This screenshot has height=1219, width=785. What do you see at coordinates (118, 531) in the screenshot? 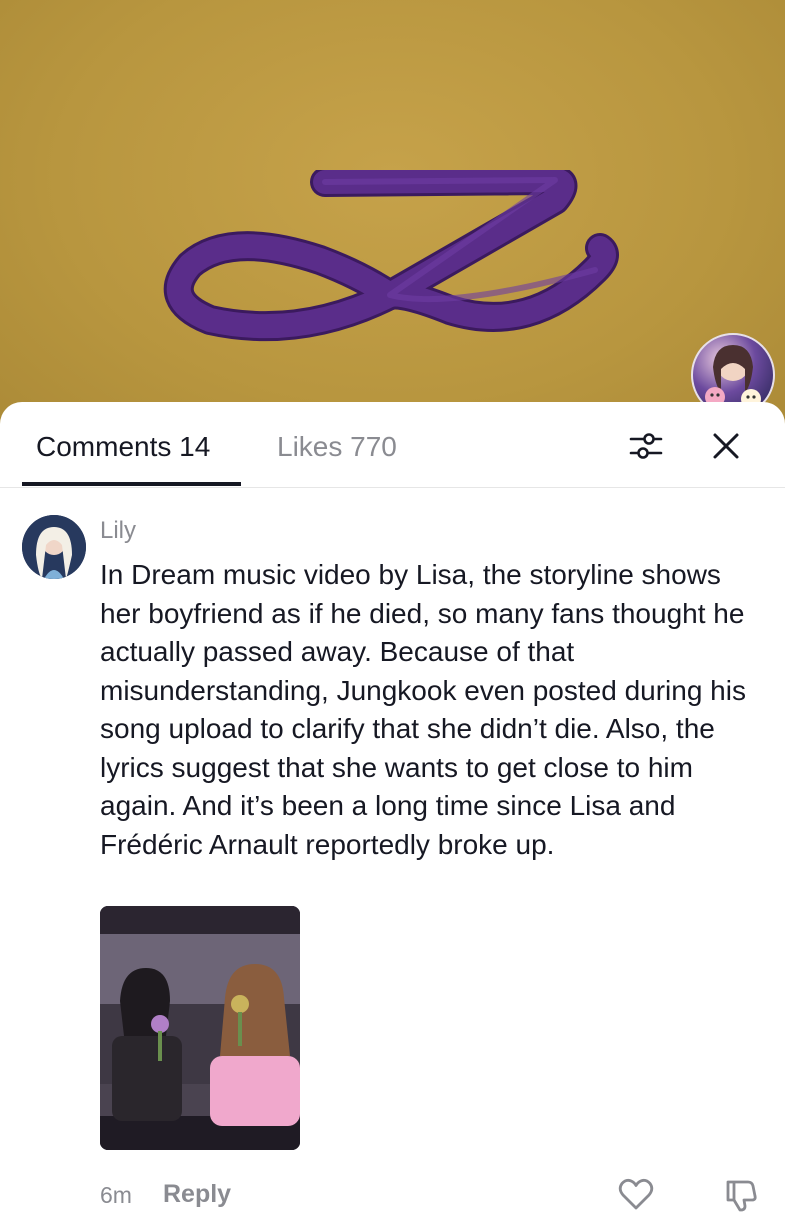
I see `comment-username: Lily` at bounding box center [118, 531].